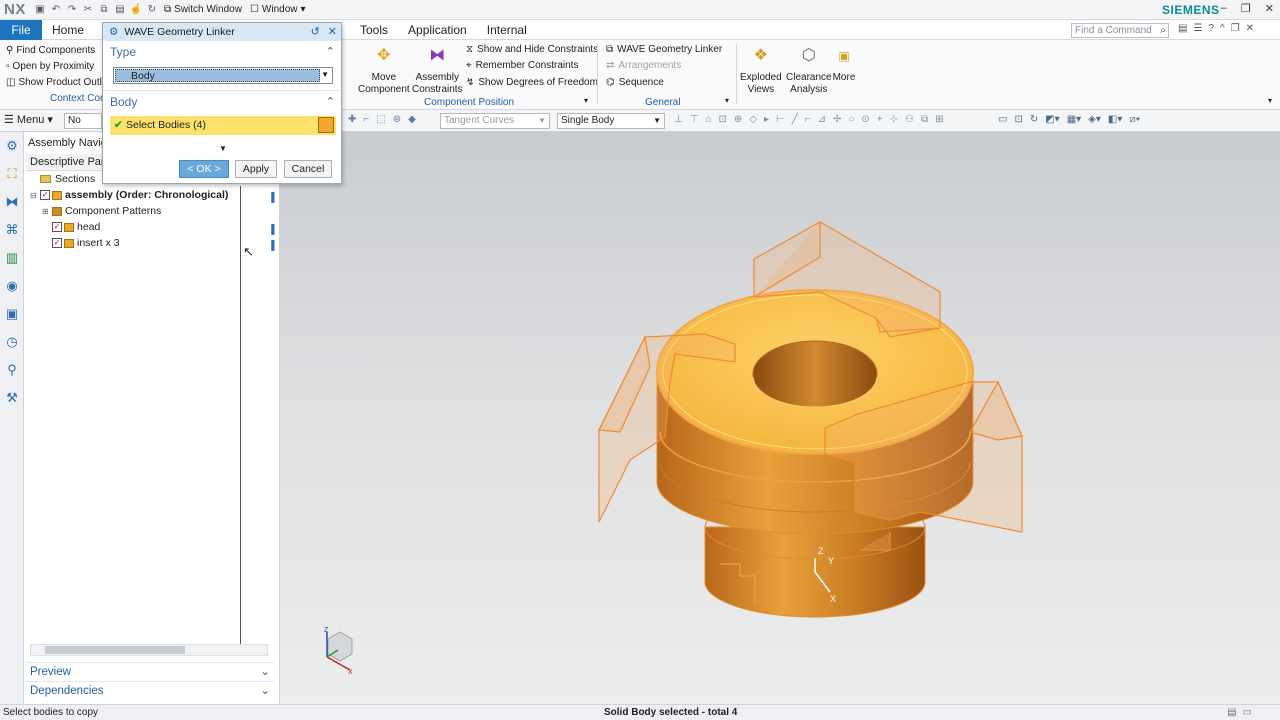 The height and width of the screenshot is (720, 1280). I want to click on show-dof-button: ↯ Show Degrees of Freedom, so click(532, 82).